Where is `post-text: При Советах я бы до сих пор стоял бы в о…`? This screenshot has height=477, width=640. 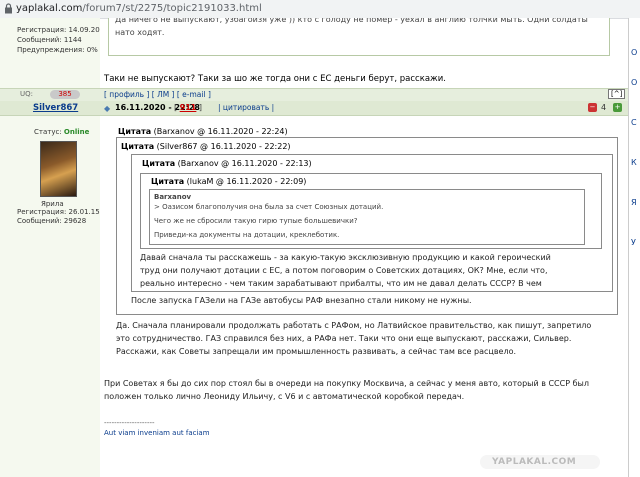 post-text: При Советах я бы до сих пор стоял бы в о… is located at coordinates (346, 390).